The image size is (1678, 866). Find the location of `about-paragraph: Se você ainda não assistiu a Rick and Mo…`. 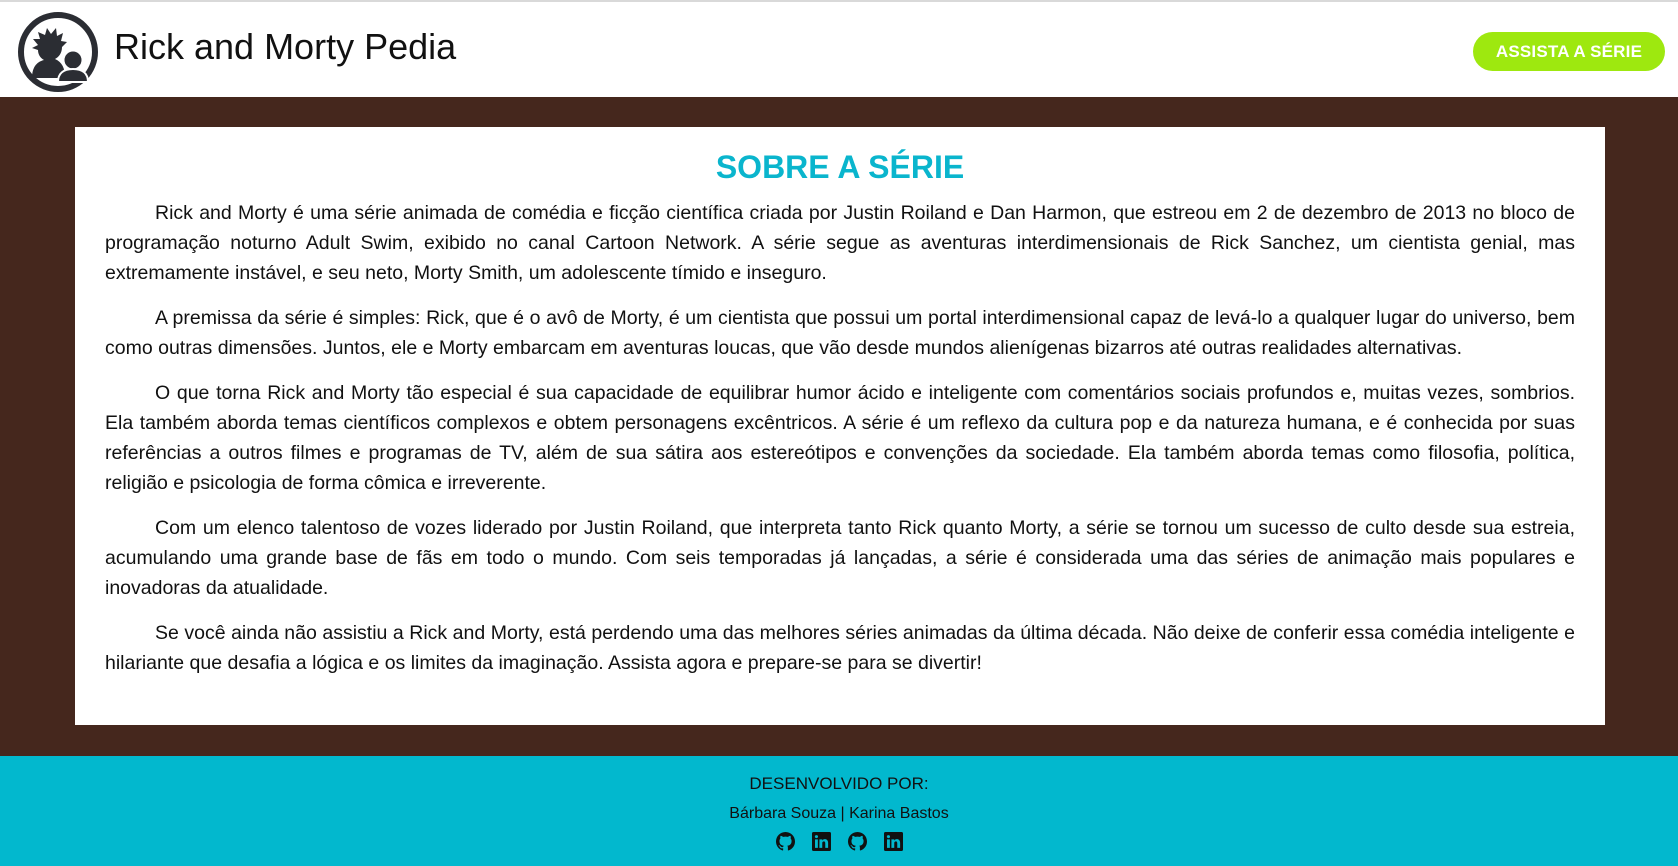

about-paragraph: Se você ainda não assistiu a Rick and Mo… is located at coordinates (840, 648).